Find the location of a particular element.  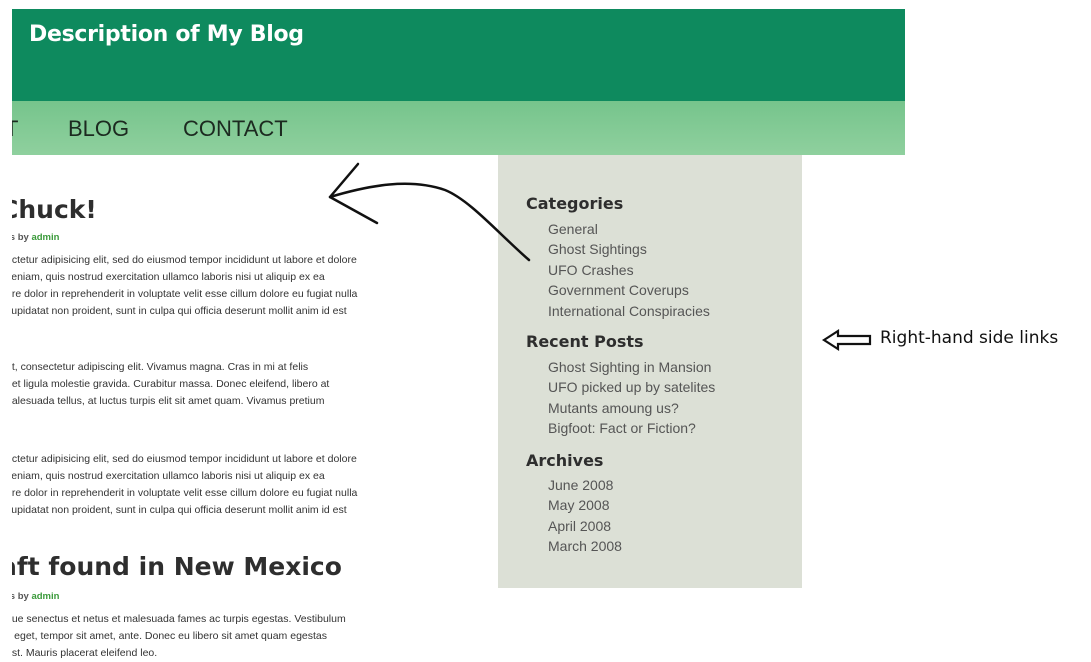

hand-drawn-arrow-icon is located at coordinates (429, 212).